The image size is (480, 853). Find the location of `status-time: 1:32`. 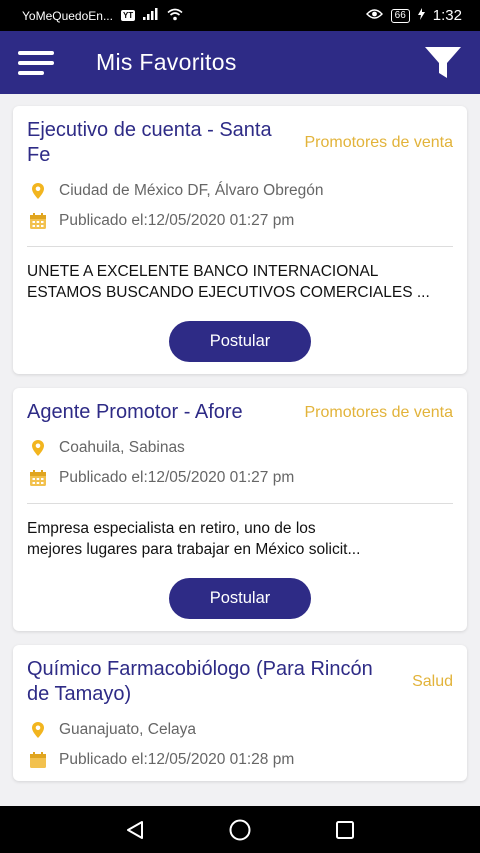

status-time: 1:32 is located at coordinates (447, 15).